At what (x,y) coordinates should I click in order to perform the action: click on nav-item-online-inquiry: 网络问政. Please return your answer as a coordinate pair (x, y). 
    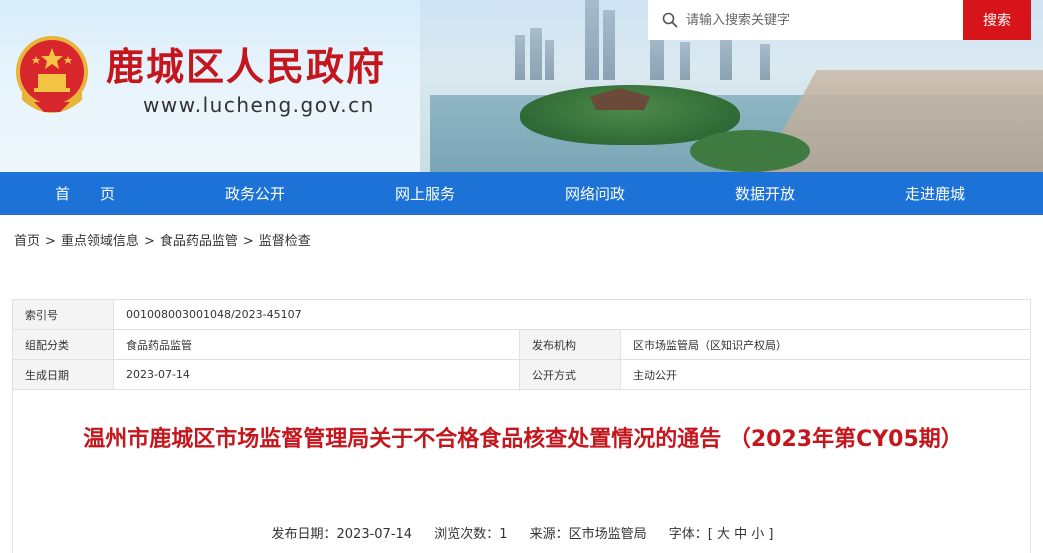
    Looking at the image, I should click on (595, 193).